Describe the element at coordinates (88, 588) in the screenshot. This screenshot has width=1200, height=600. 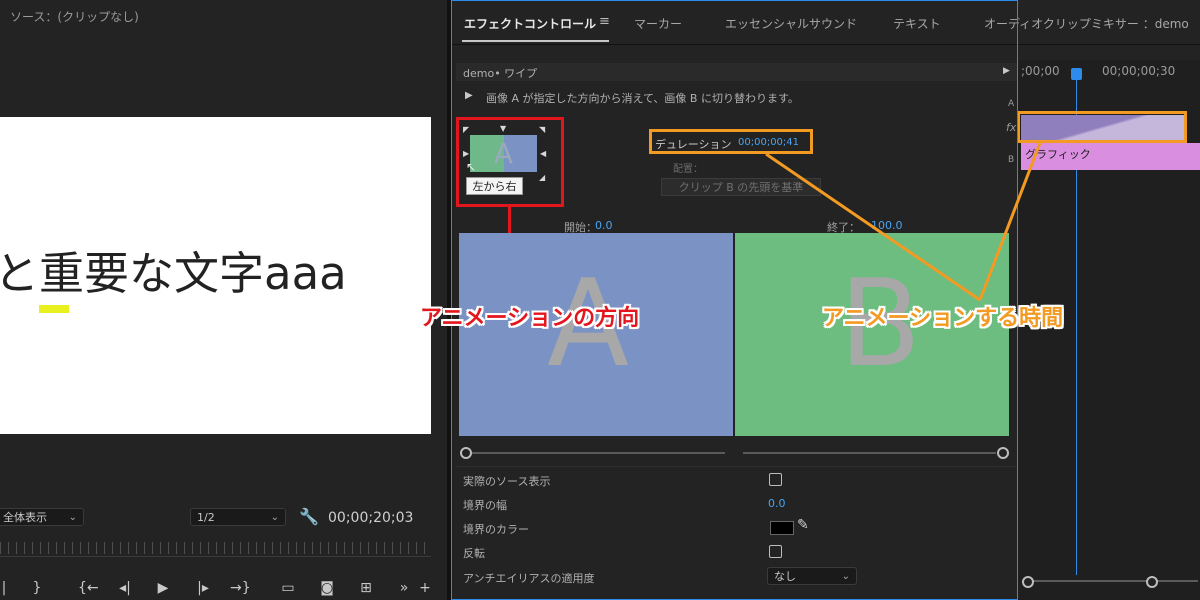
I see `go-to-in-icon: {←` at that location.